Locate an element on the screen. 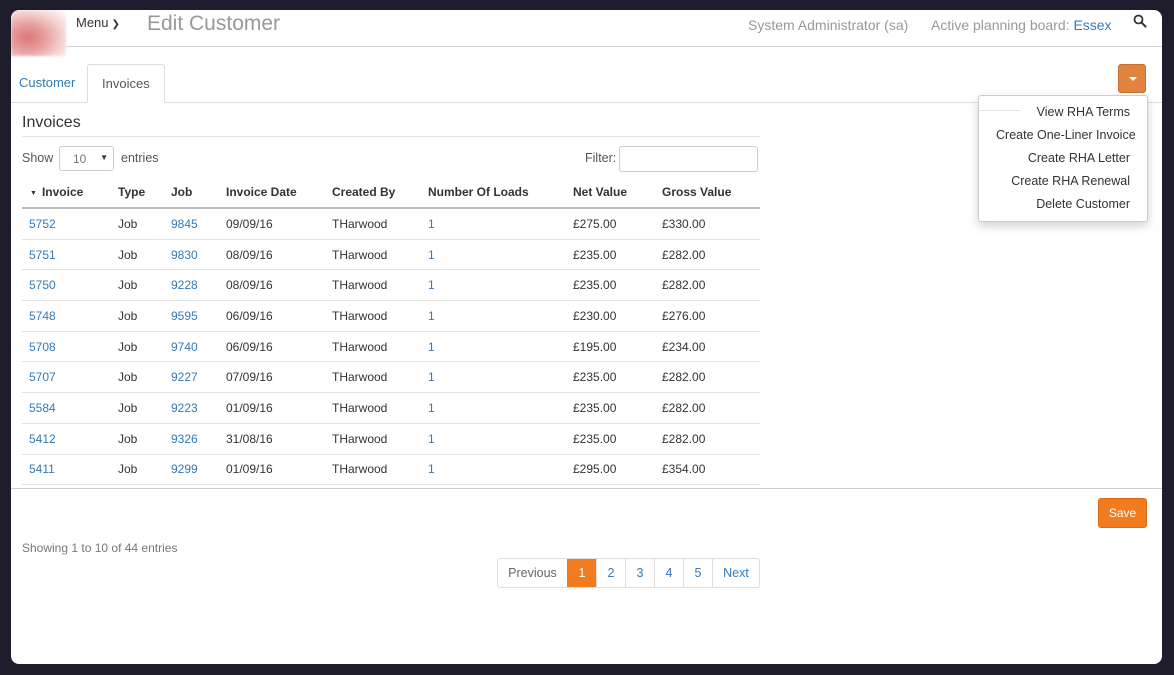 The width and height of the screenshot is (1174, 675). table-info: Showing 1 to 10 of 44 entries is located at coordinates (100, 548).